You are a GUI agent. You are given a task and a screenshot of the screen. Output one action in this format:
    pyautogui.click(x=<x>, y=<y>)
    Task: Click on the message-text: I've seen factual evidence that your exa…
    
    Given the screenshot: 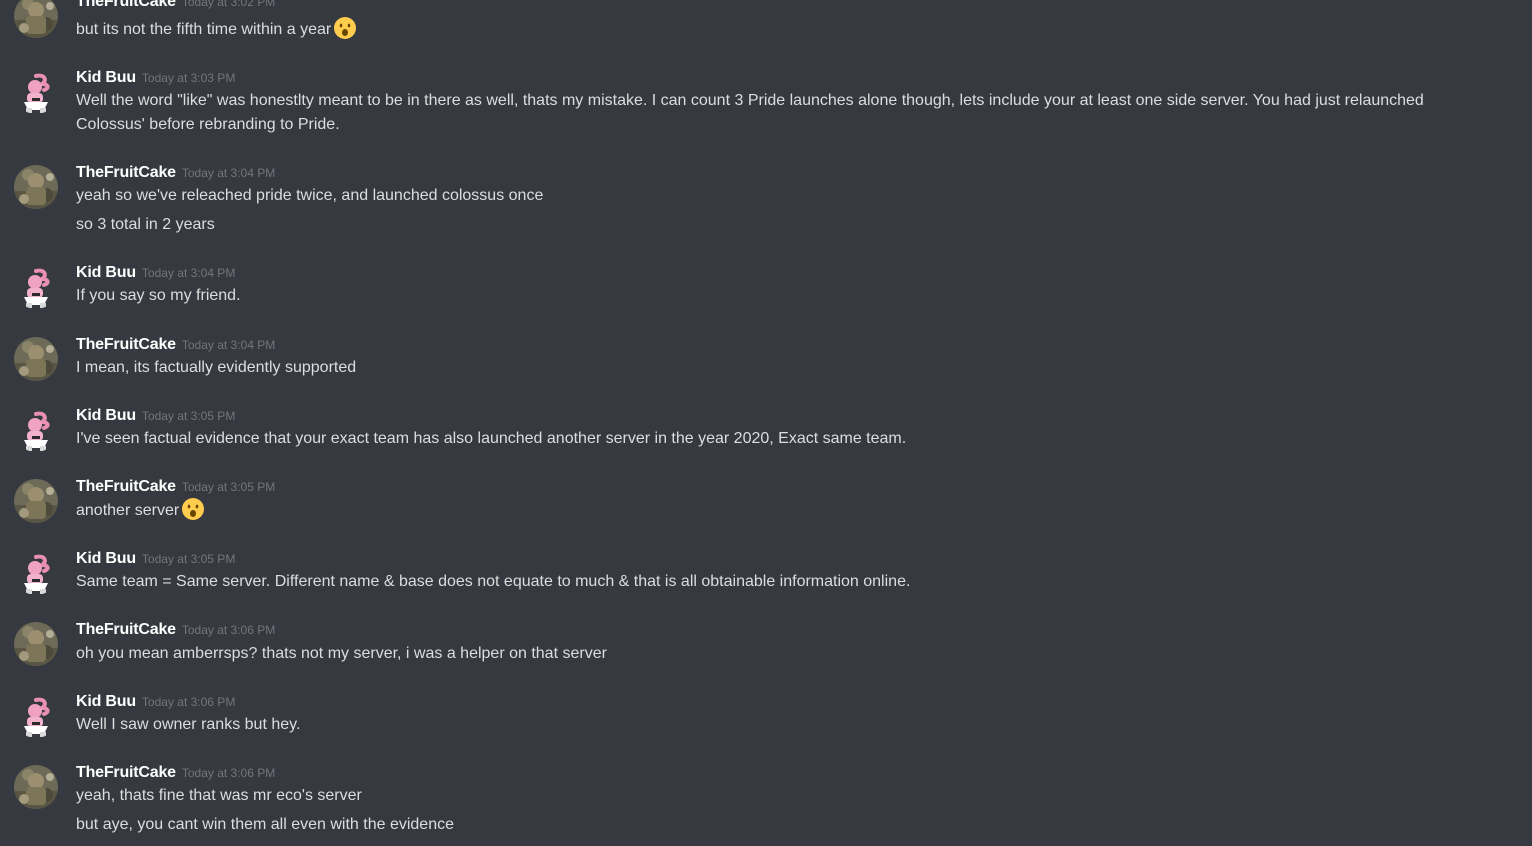 What is the action you would take?
    pyautogui.click(x=774, y=439)
    